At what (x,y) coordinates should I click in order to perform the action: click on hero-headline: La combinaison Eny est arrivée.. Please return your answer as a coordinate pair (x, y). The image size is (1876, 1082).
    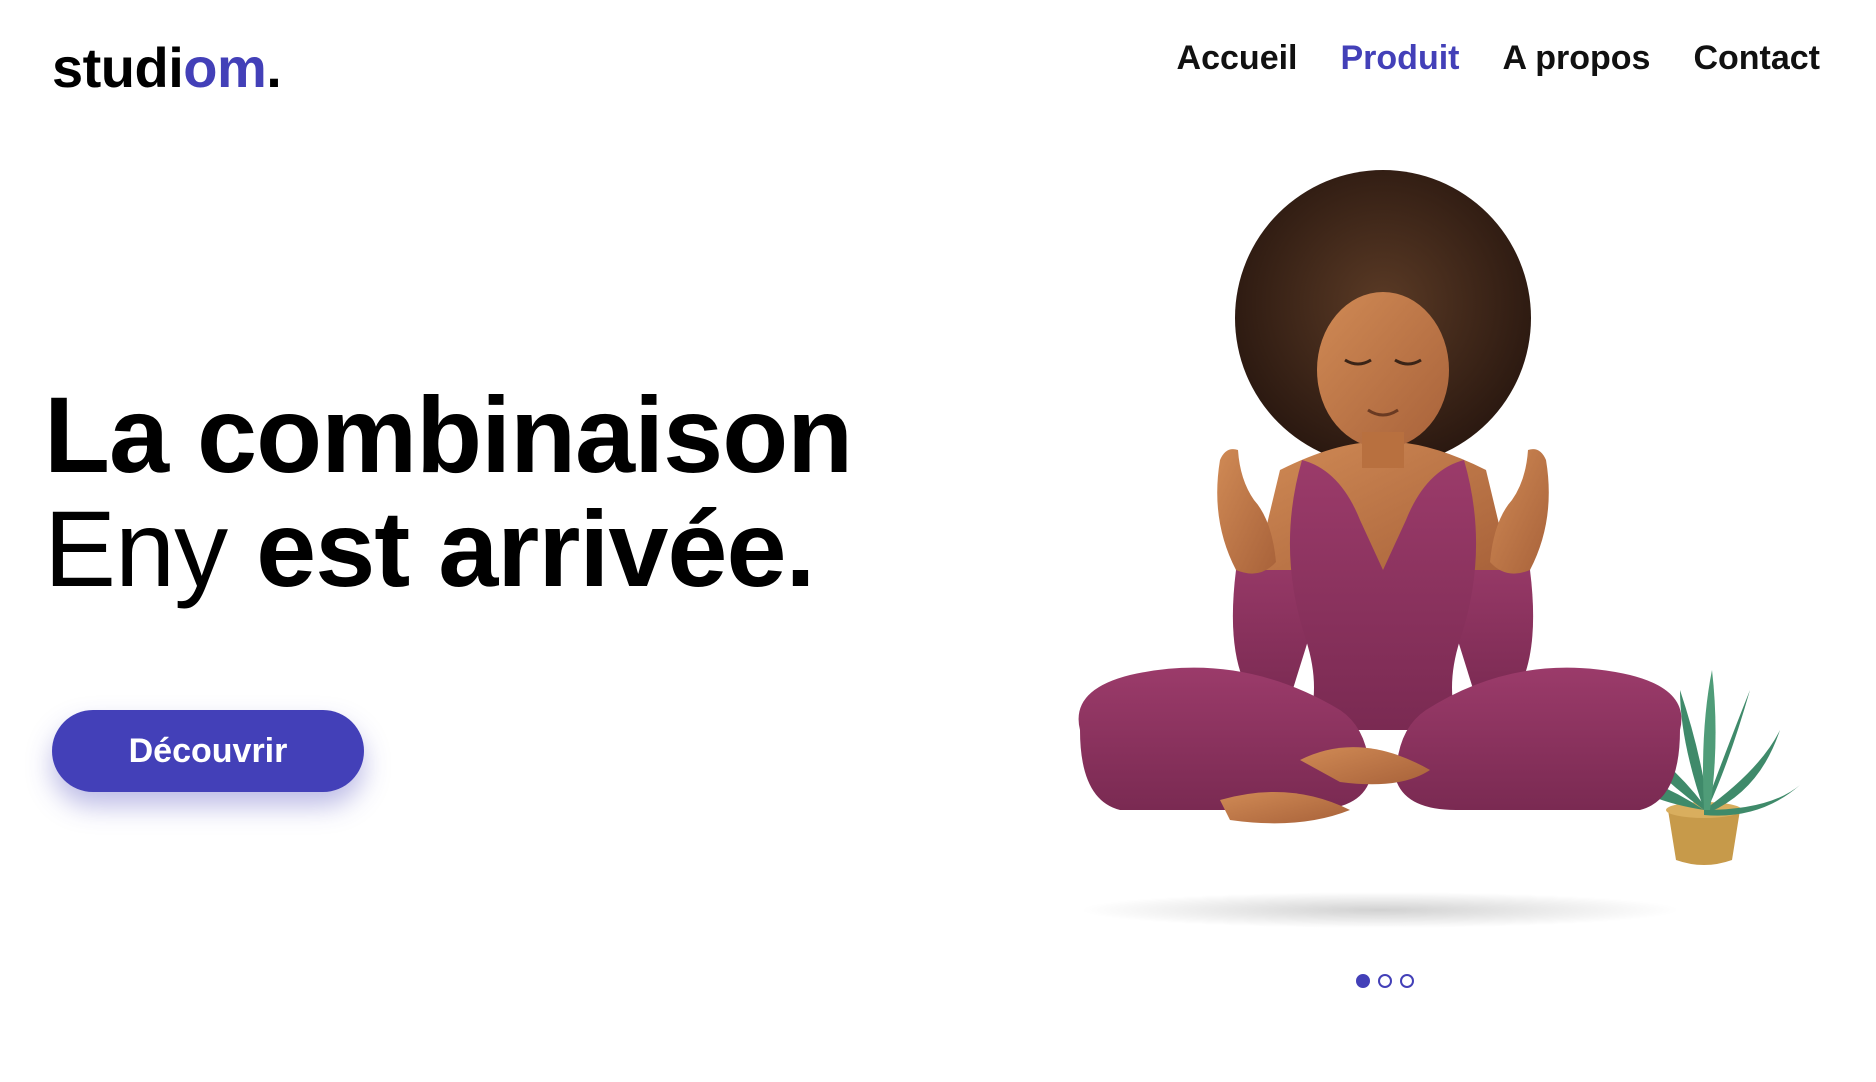
    Looking at the image, I should click on (448, 490).